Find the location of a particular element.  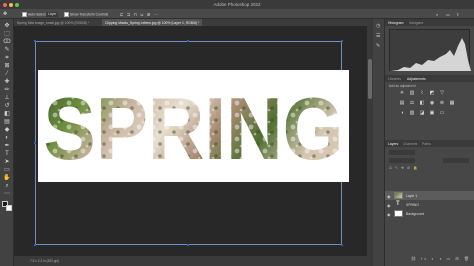

healing-tool: ✚ is located at coordinates (7, 82).